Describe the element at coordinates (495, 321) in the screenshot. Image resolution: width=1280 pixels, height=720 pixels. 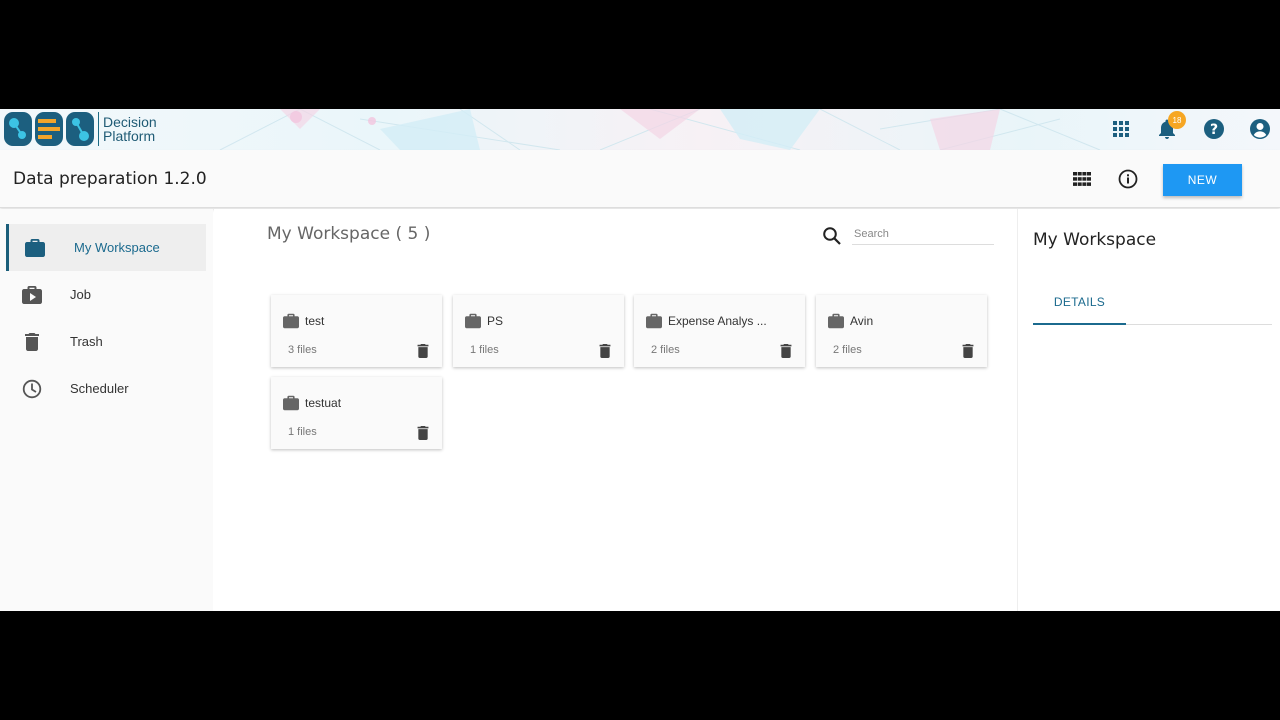
I see `card-name: PS` at that location.